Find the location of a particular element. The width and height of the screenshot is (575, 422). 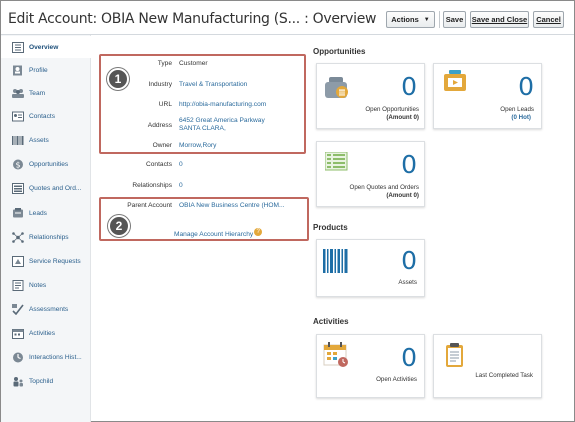

cancel-label: Cancel is located at coordinates (548, 19).